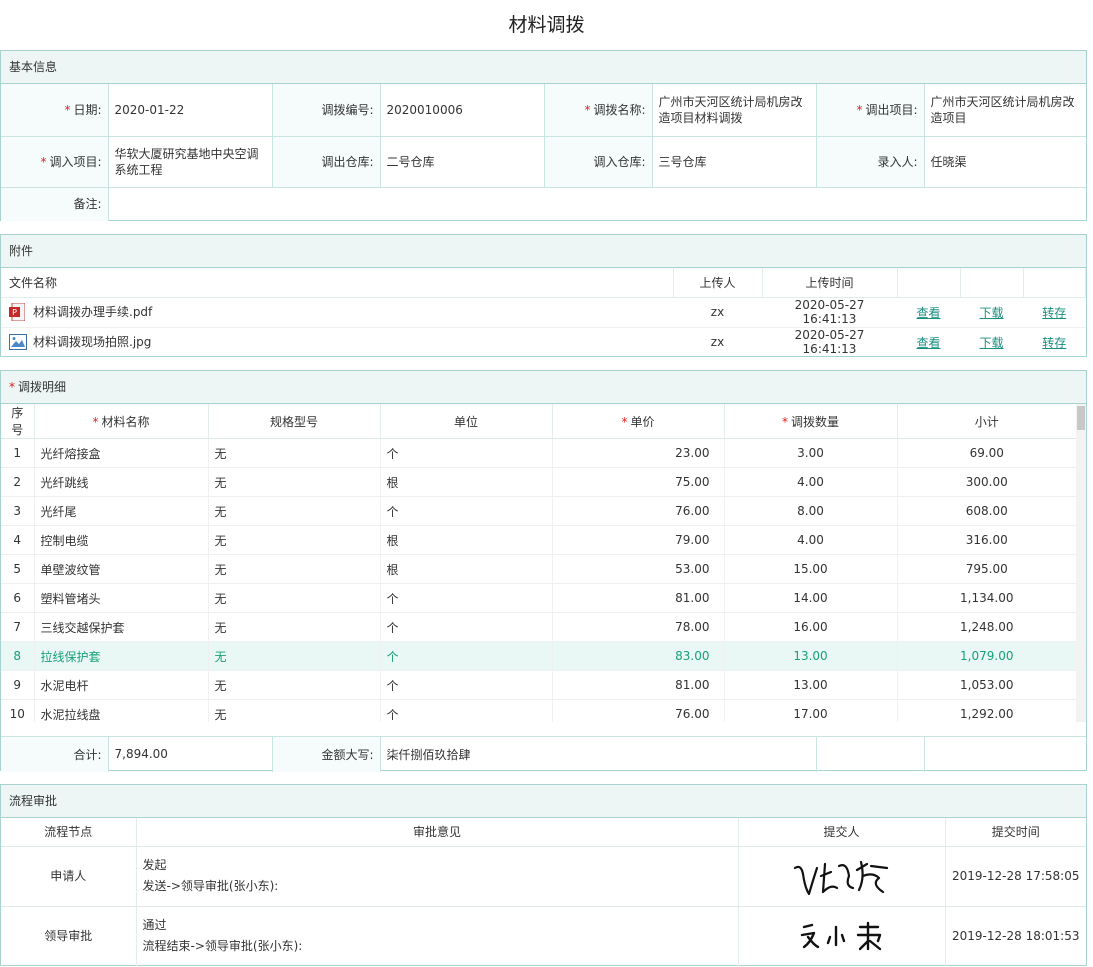  What do you see at coordinates (55, 754) in the screenshot?
I see `total-label: 合计:` at bounding box center [55, 754].